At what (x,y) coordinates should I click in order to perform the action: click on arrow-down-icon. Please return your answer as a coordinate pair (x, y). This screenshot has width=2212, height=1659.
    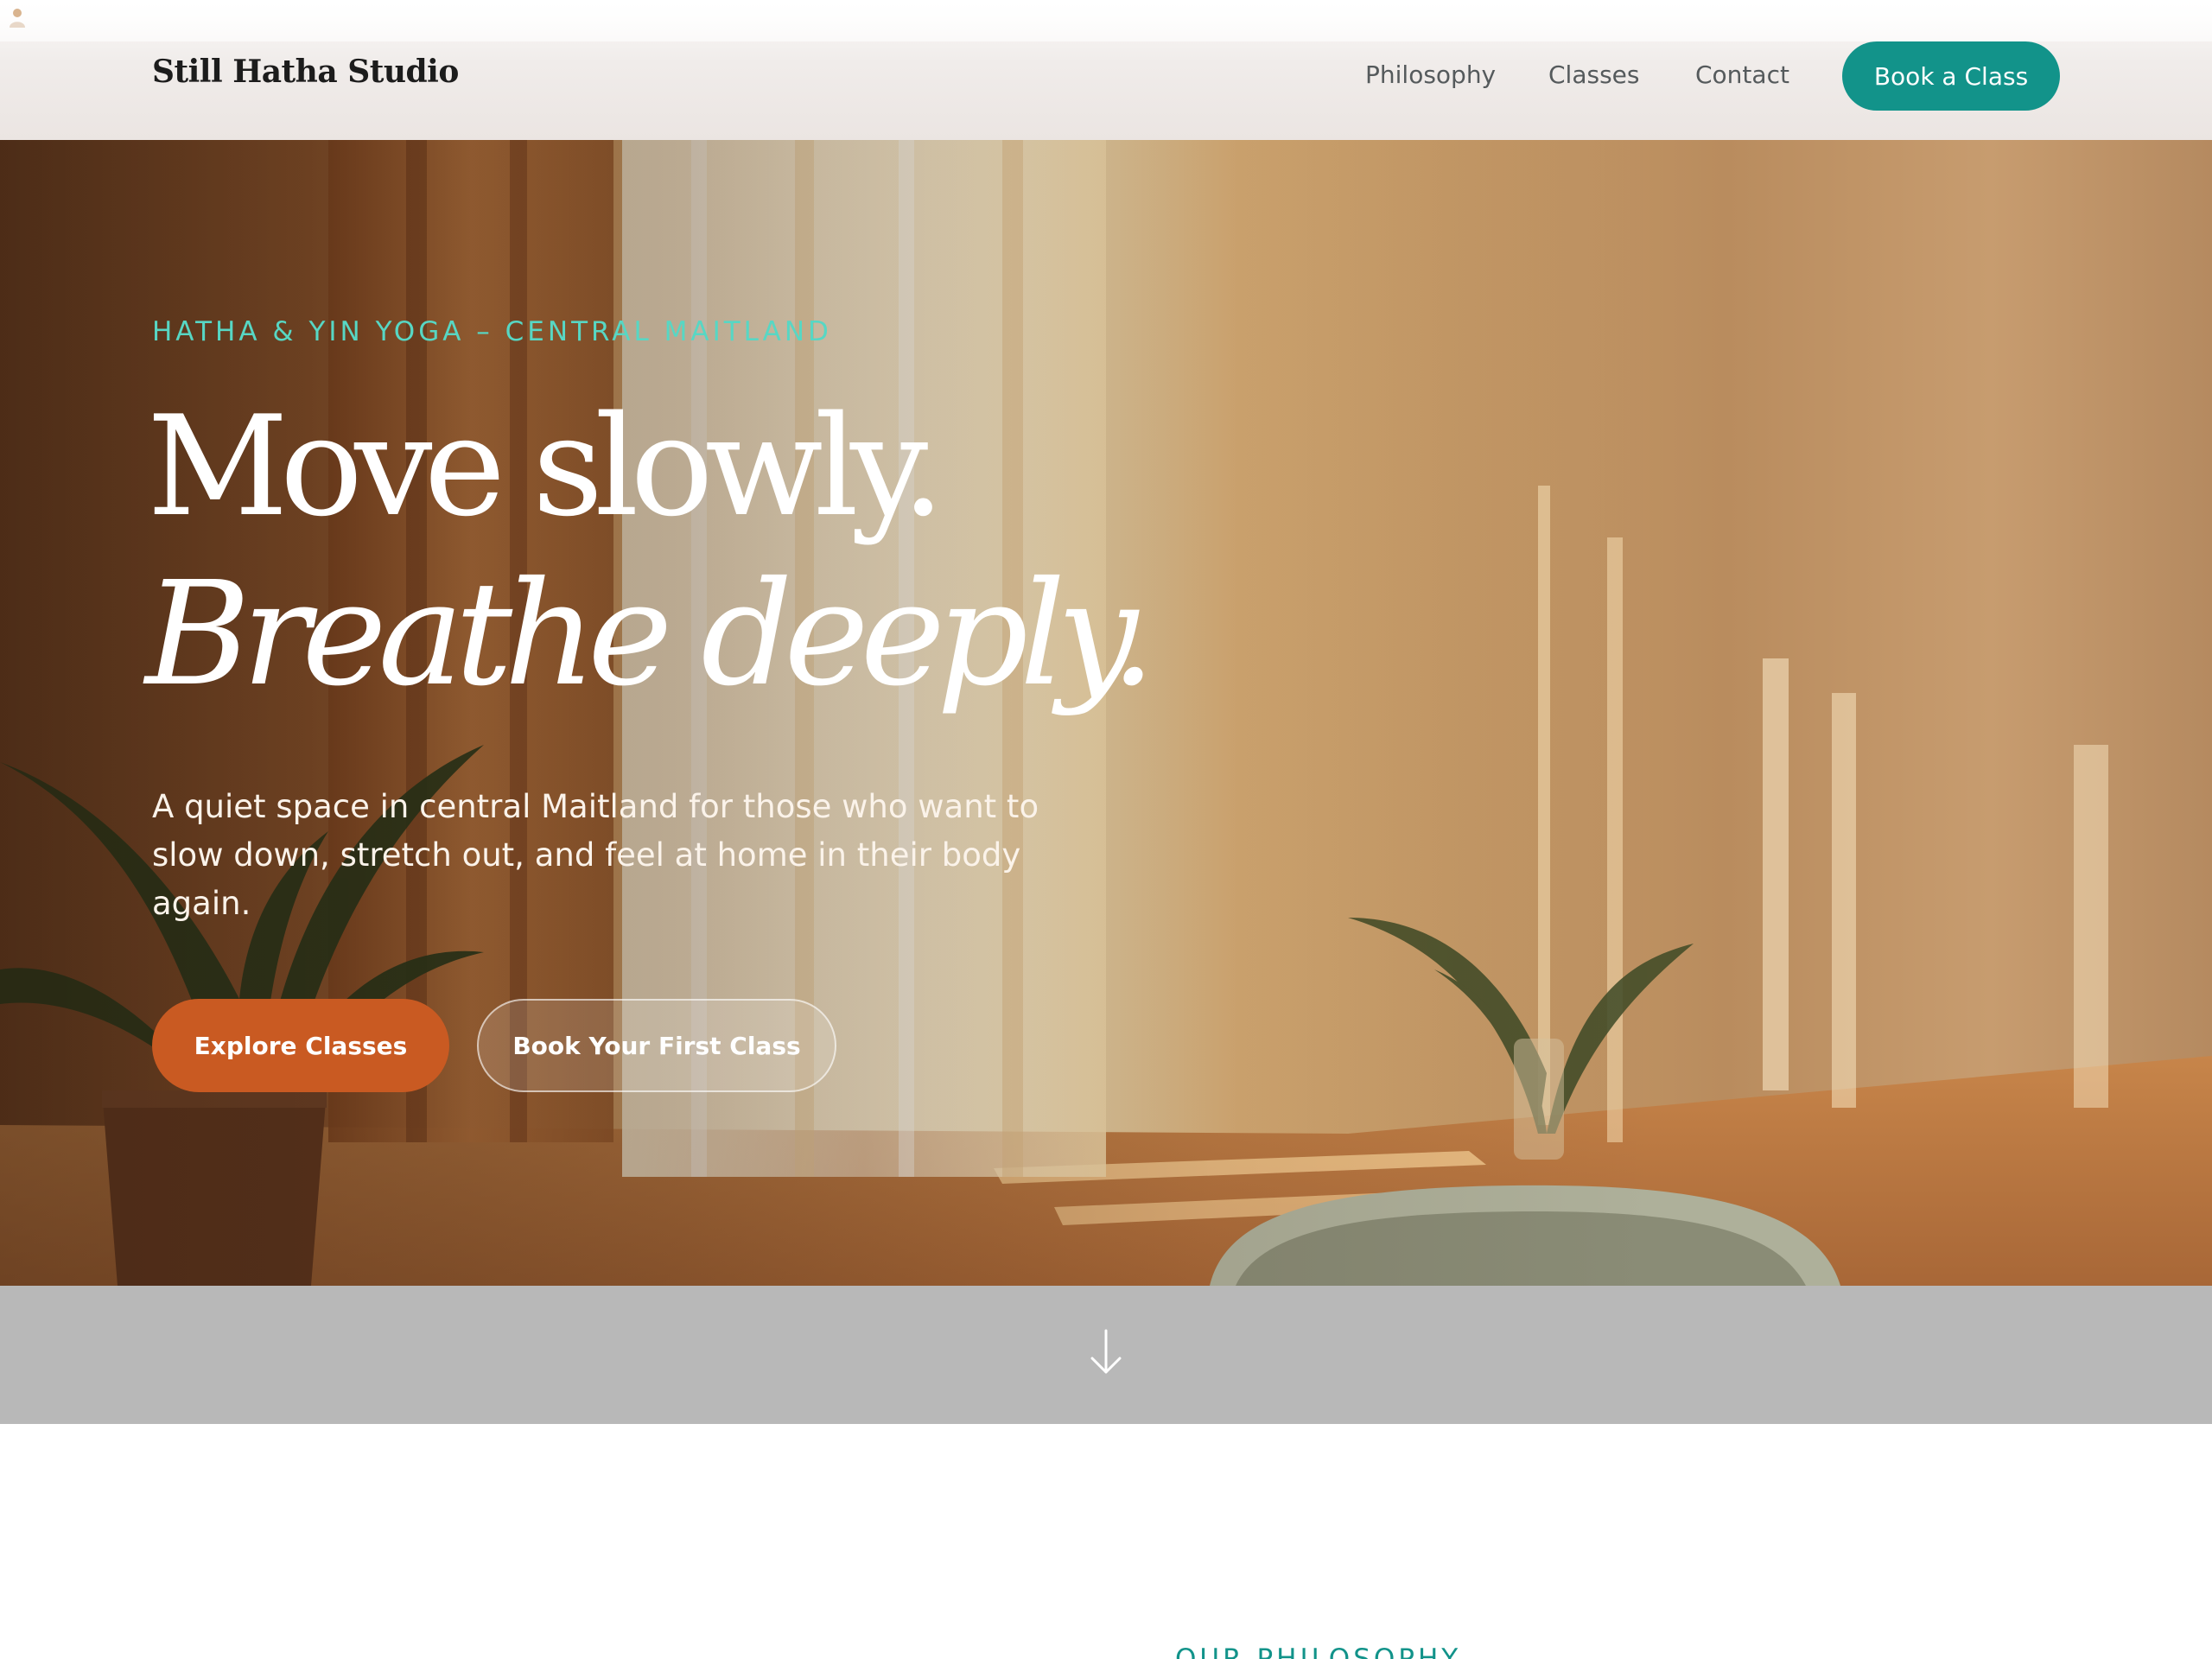
    Looking at the image, I should click on (1106, 1353).